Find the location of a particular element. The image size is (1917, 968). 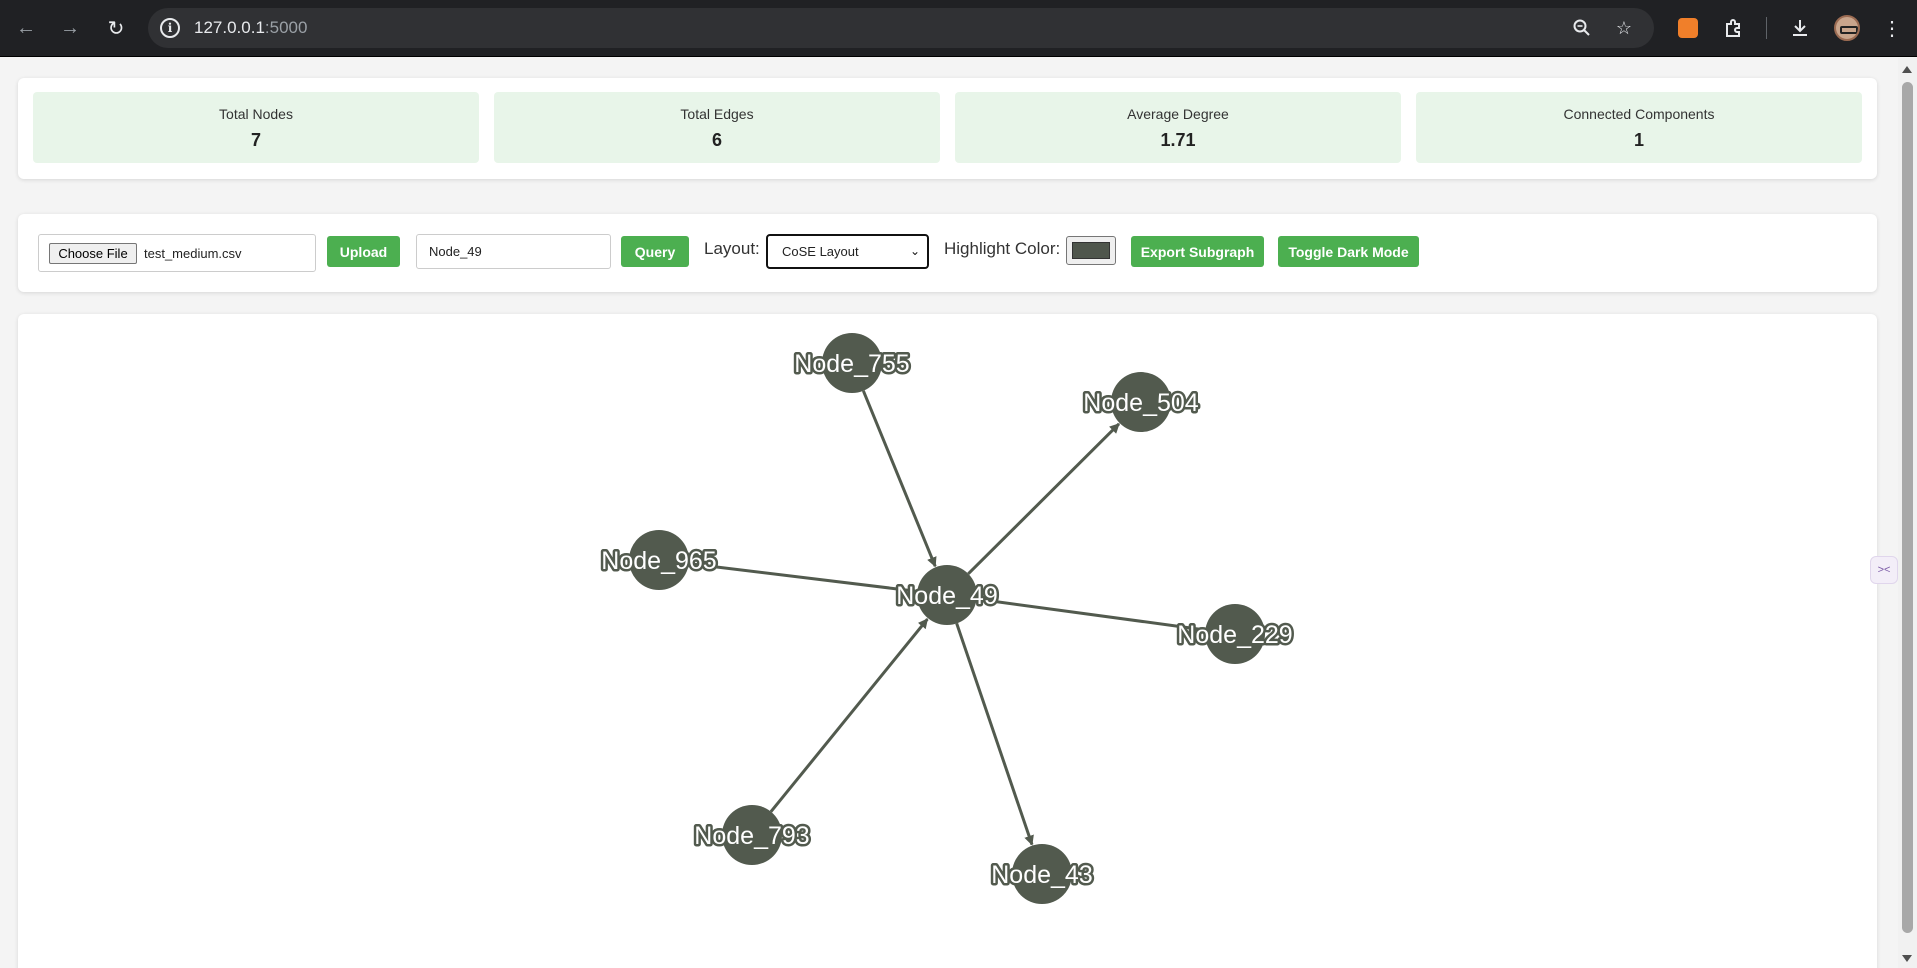

profile-avatar is located at coordinates (1847, 28).